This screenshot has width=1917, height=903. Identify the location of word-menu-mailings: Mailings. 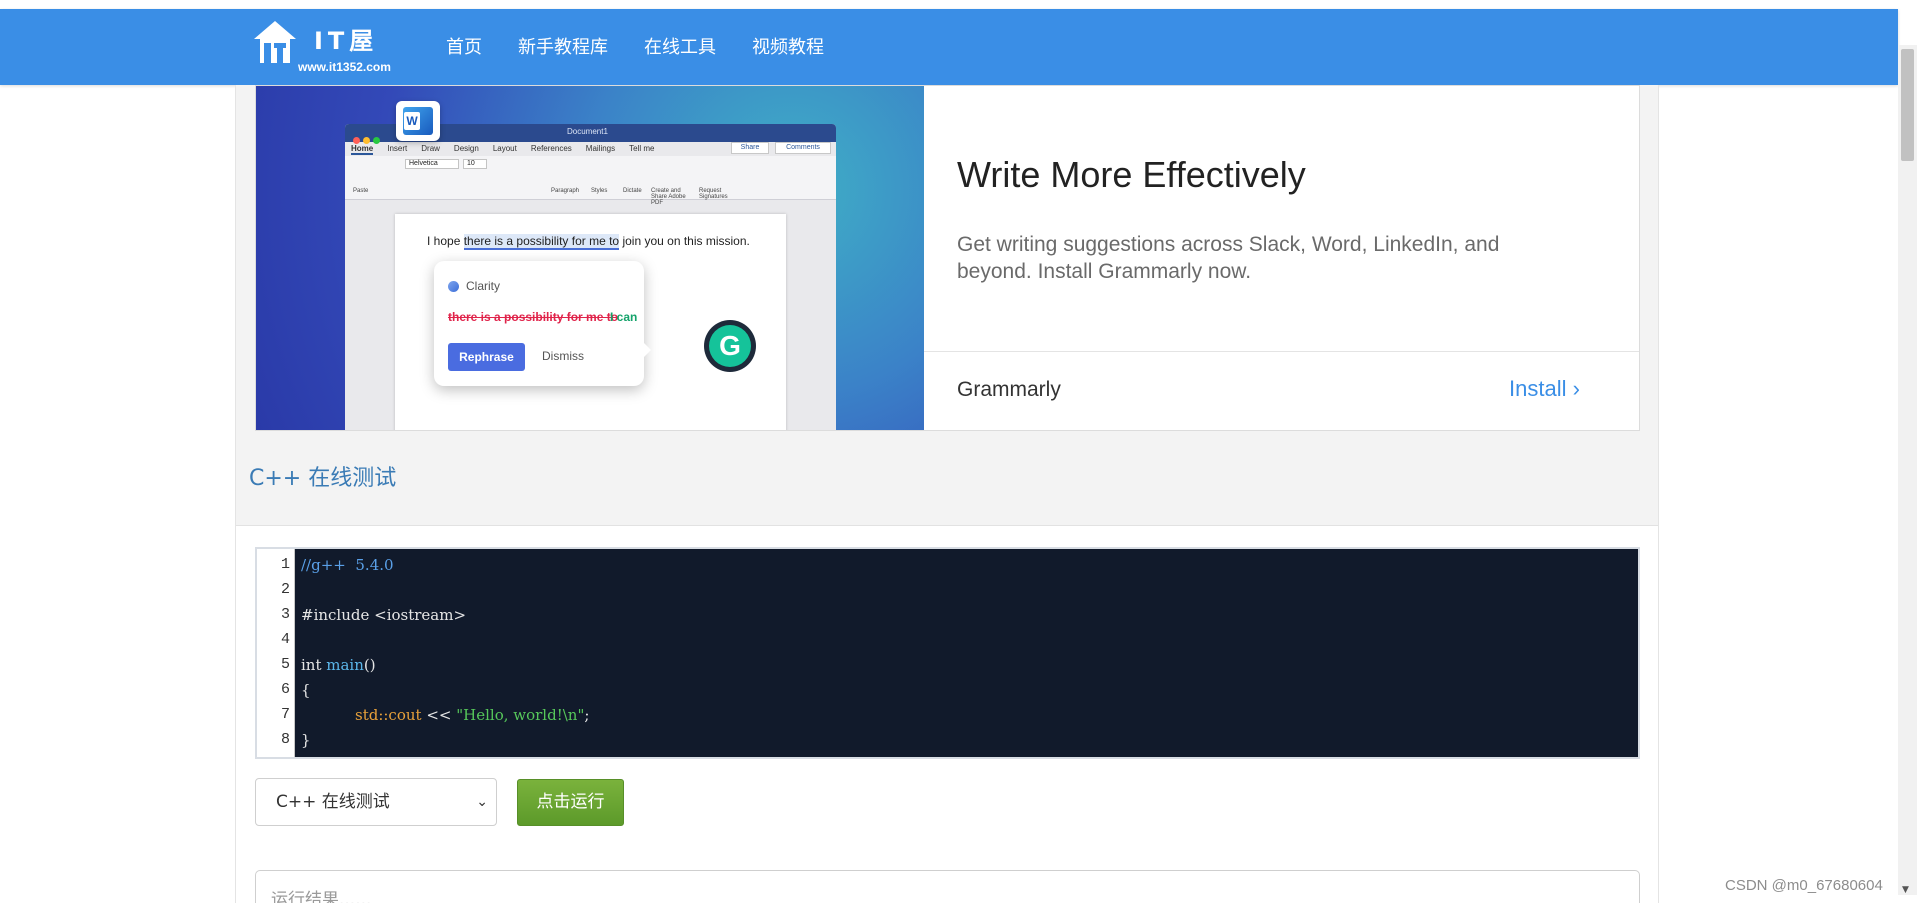
(600, 148).